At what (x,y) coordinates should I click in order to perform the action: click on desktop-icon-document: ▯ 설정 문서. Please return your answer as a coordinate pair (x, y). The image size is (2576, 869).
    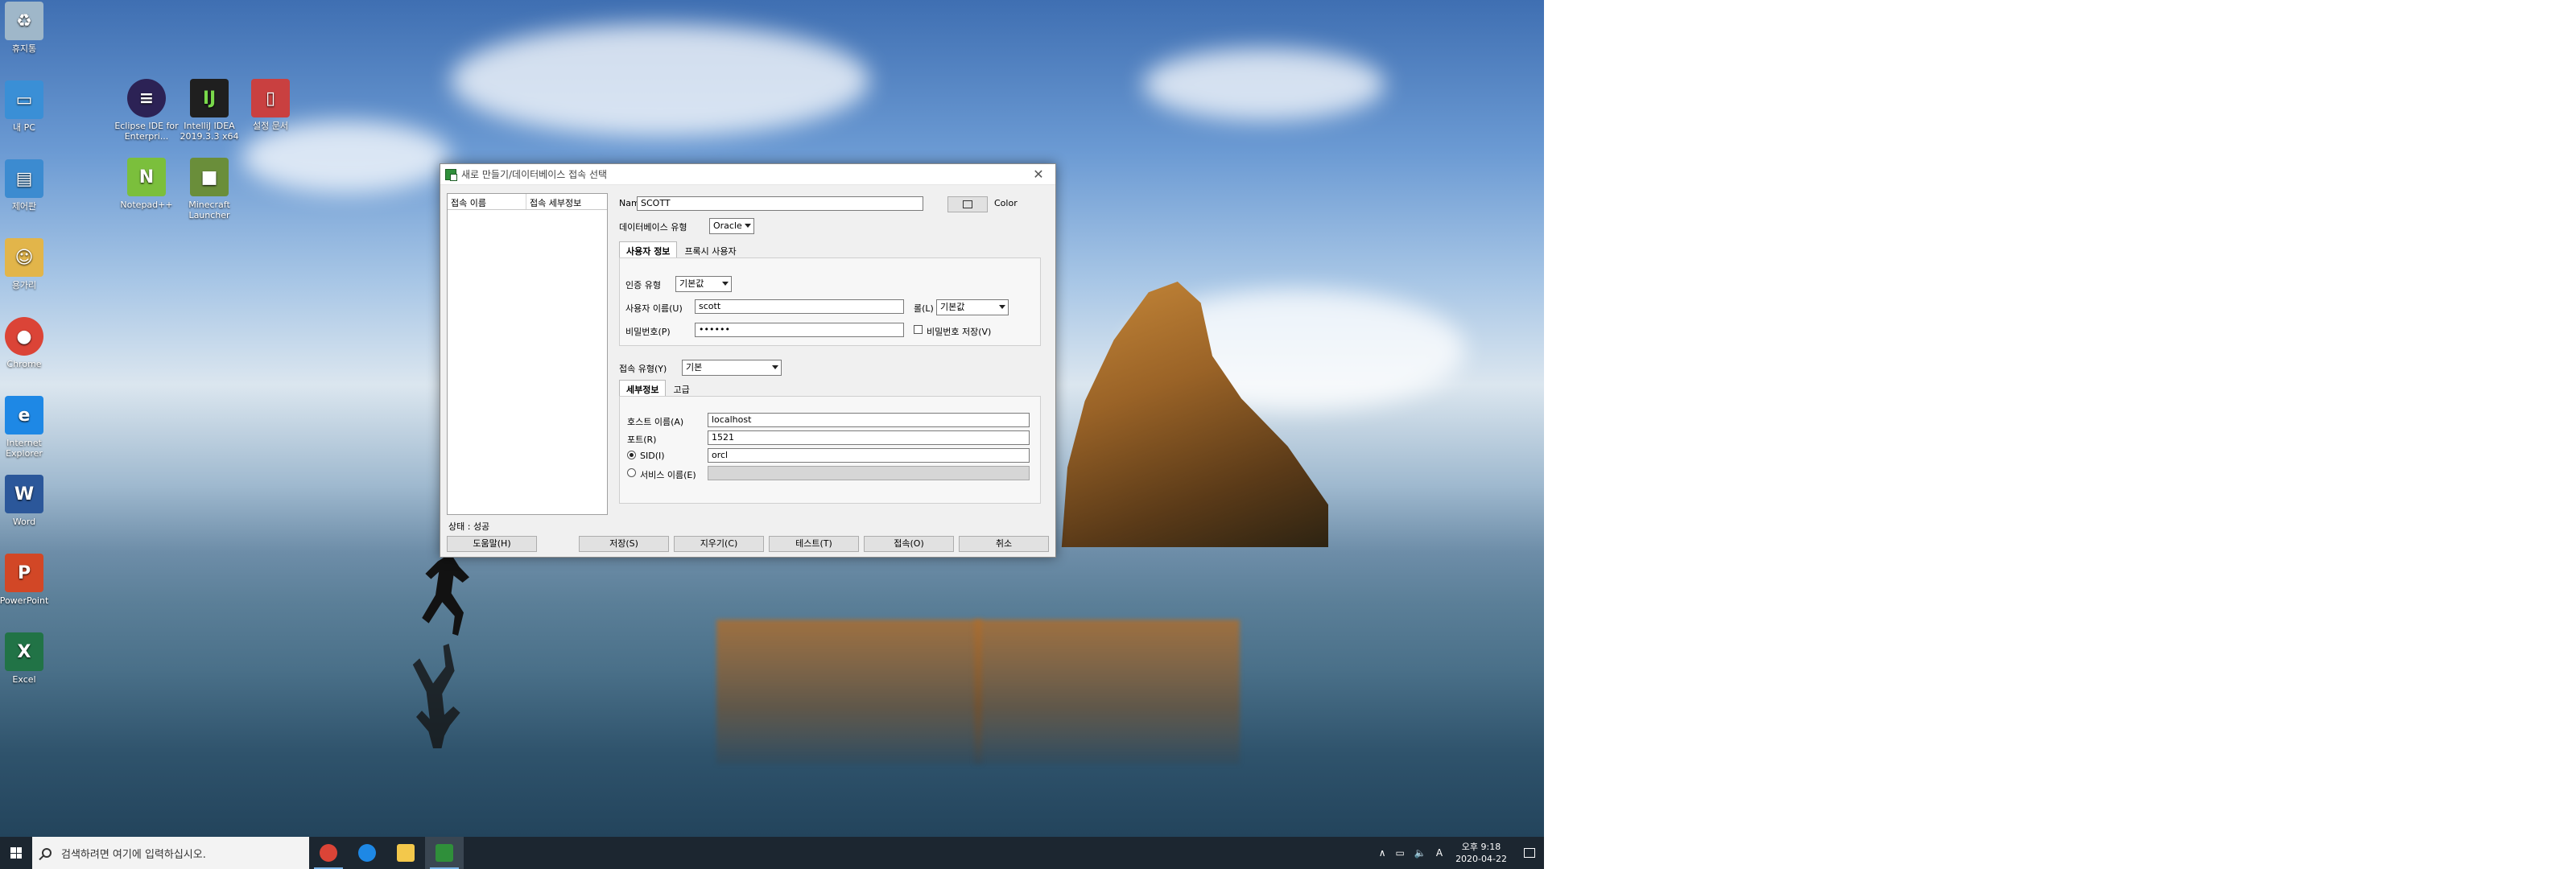
    Looking at the image, I should click on (270, 105).